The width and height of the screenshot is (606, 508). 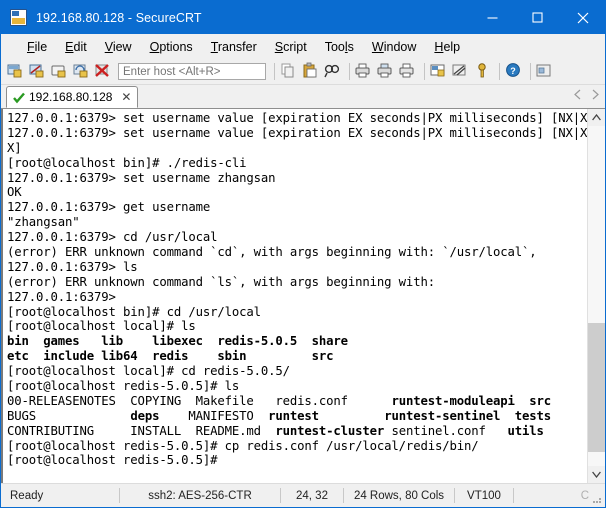 What do you see at coordinates (141, 430) in the screenshot?
I see `terminal-text: CONTRIBUTING INSTALL README.md` at bounding box center [141, 430].